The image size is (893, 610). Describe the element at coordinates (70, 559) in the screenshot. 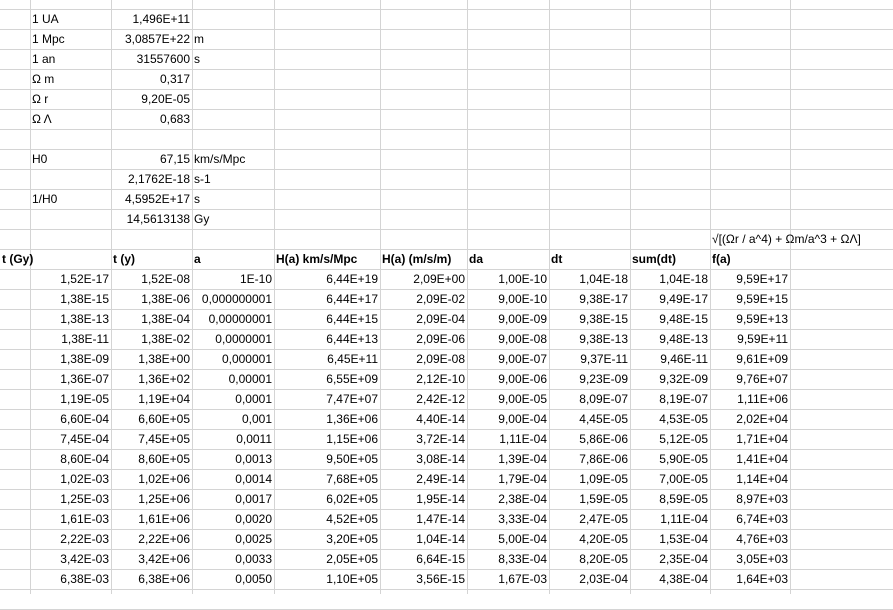

I see `data-cell: 3,42E-03` at that location.